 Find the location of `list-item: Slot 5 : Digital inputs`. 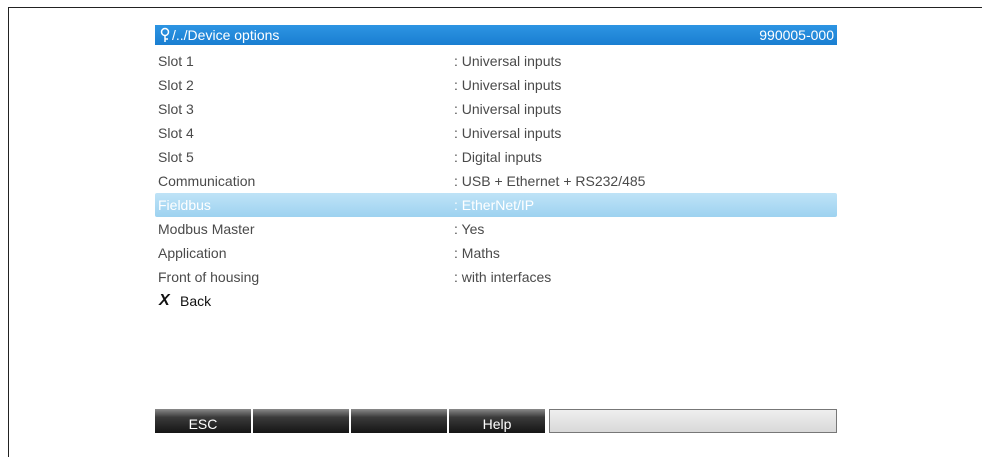

list-item: Slot 5 : Digital inputs is located at coordinates (496, 157).